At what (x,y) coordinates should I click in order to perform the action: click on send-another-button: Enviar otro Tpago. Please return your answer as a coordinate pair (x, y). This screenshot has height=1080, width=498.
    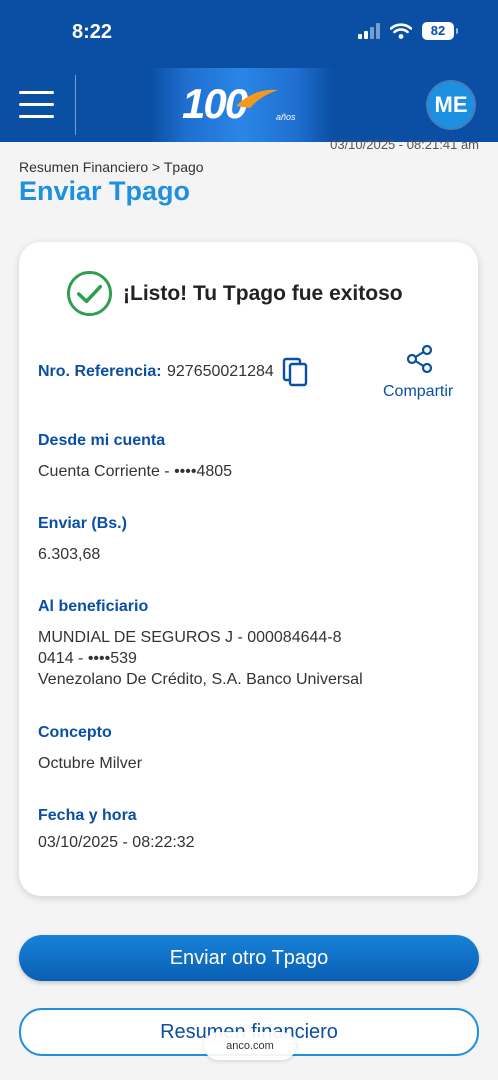
    Looking at the image, I should click on (249, 958).